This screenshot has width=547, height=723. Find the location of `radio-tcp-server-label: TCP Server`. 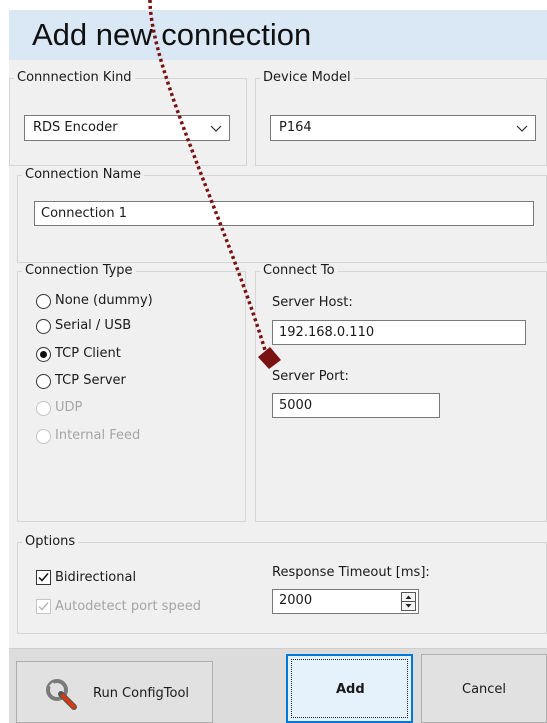

radio-tcp-server-label: TCP Server is located at coordinates (90, 380).